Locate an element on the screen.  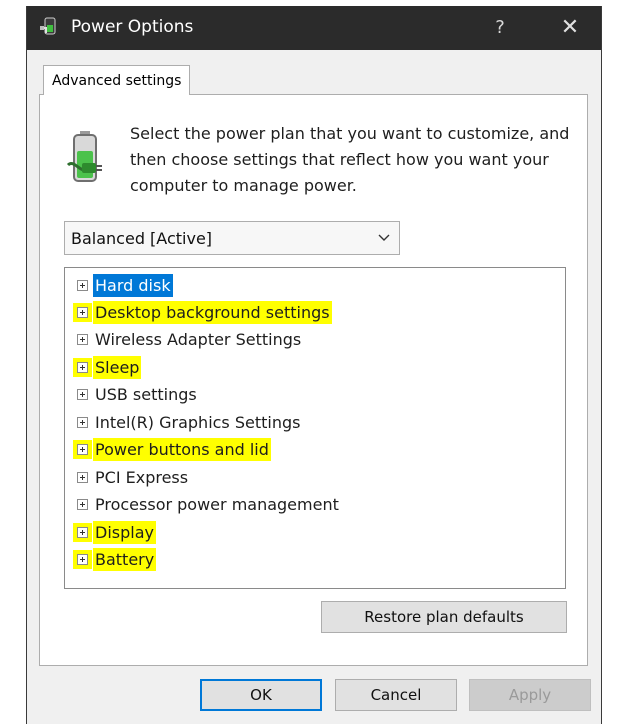
tree-item-label: USB settings is located at coordinates (146, 394).